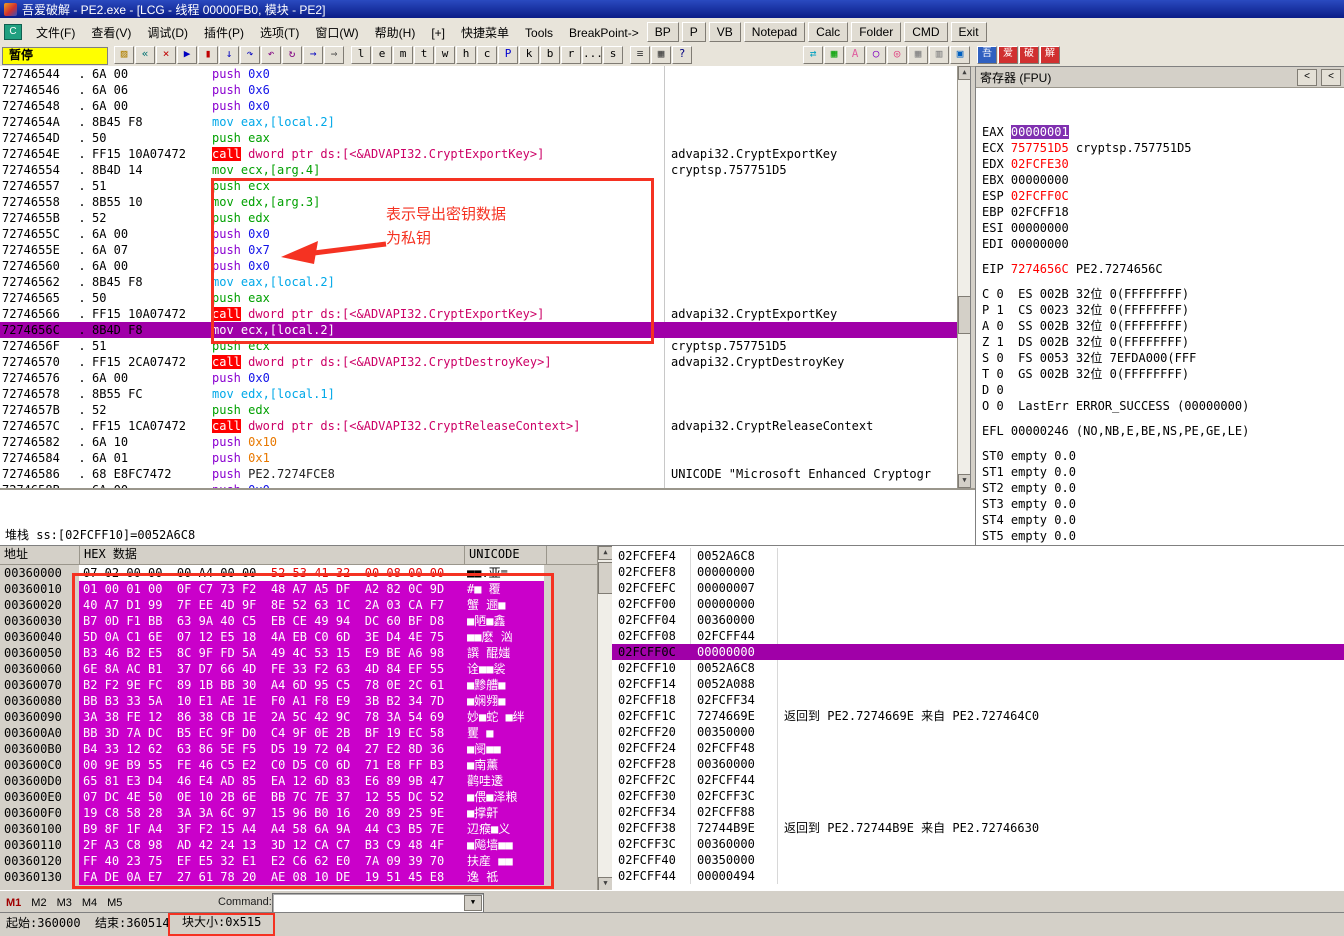 The image size is (1344, 936). I want to click on menu-item: 快捷菜单, so click(485, 33).